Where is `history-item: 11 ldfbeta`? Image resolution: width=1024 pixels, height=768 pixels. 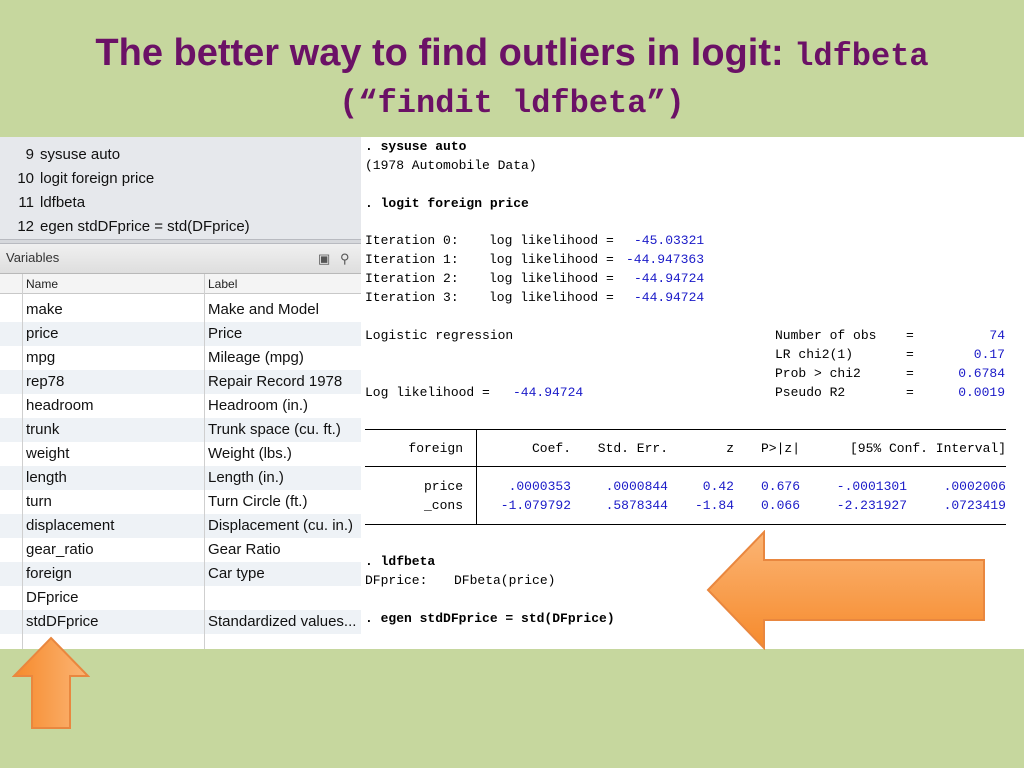
history-item: 11 ldfbeta is located at coordinates (42, 203).